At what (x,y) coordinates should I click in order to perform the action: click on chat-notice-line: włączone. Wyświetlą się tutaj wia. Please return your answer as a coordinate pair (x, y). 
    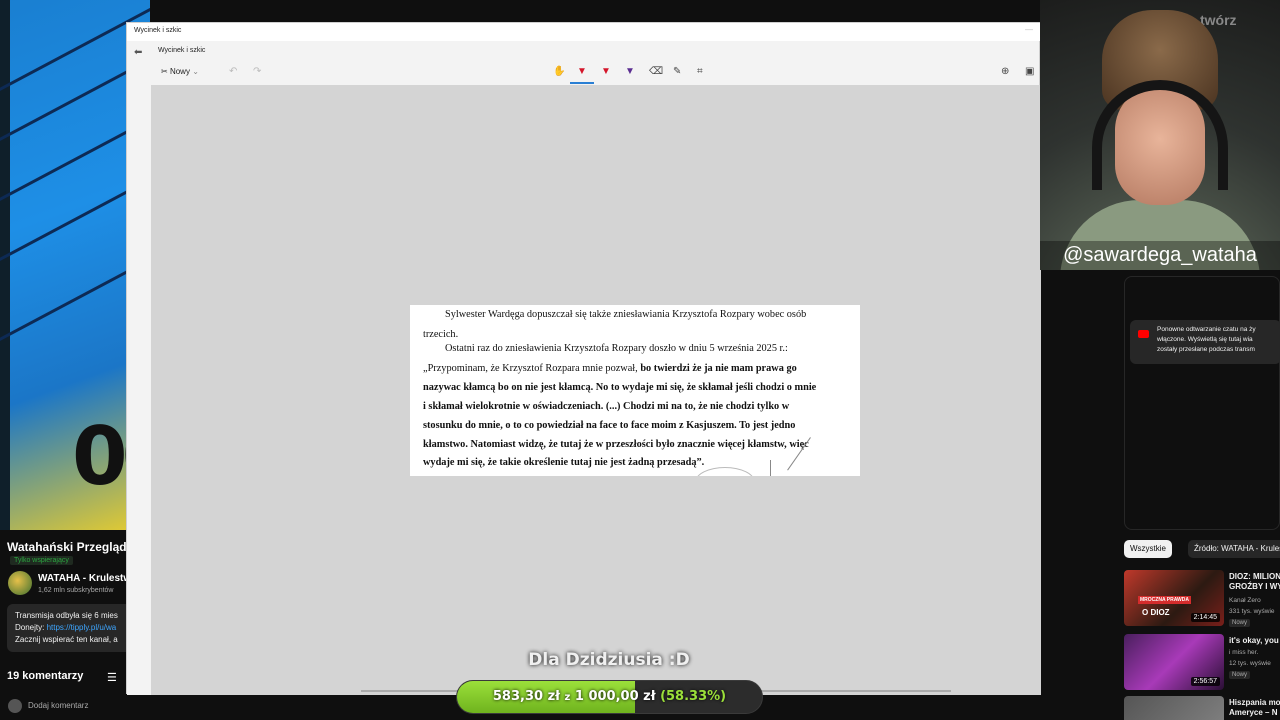
    Looking at the image, I should click on (1205, 339).